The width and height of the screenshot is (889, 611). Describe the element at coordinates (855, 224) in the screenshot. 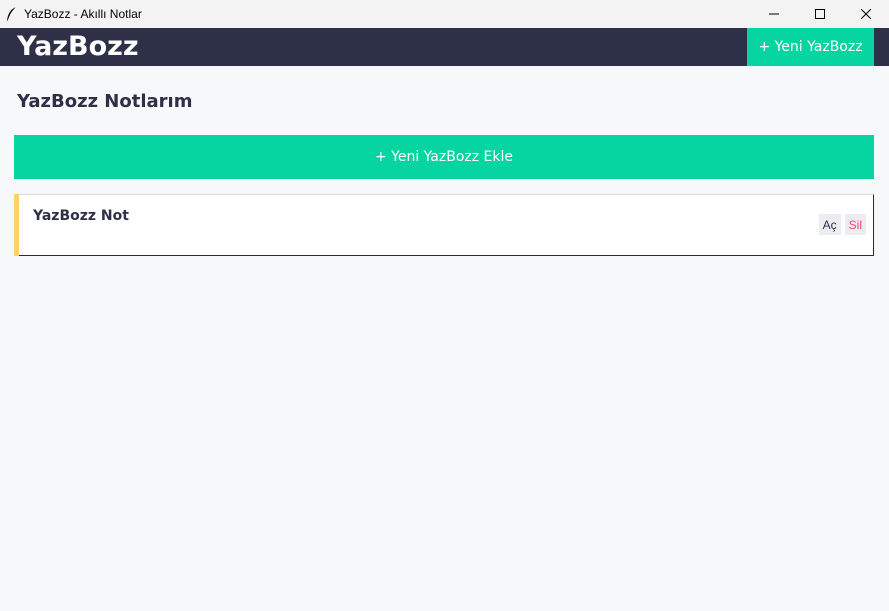

I see `delete-note-button: Sil` at that location.